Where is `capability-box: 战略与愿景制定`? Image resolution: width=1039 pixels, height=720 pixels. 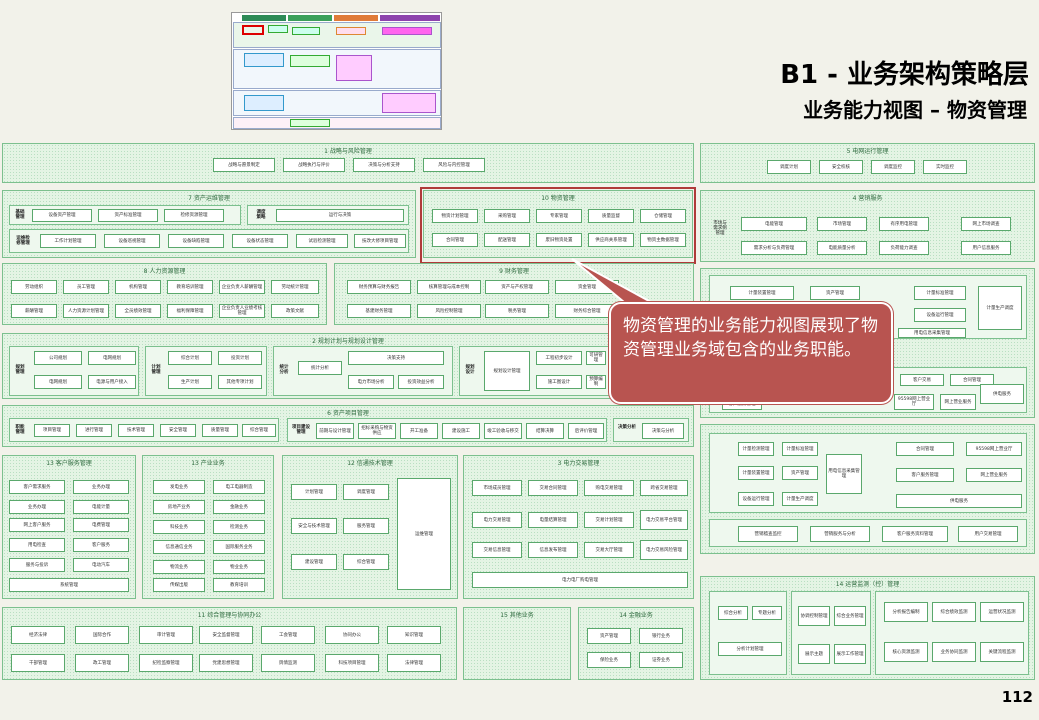
capability-box: 战略与愿景制定 is located at coordinates (244, 165).